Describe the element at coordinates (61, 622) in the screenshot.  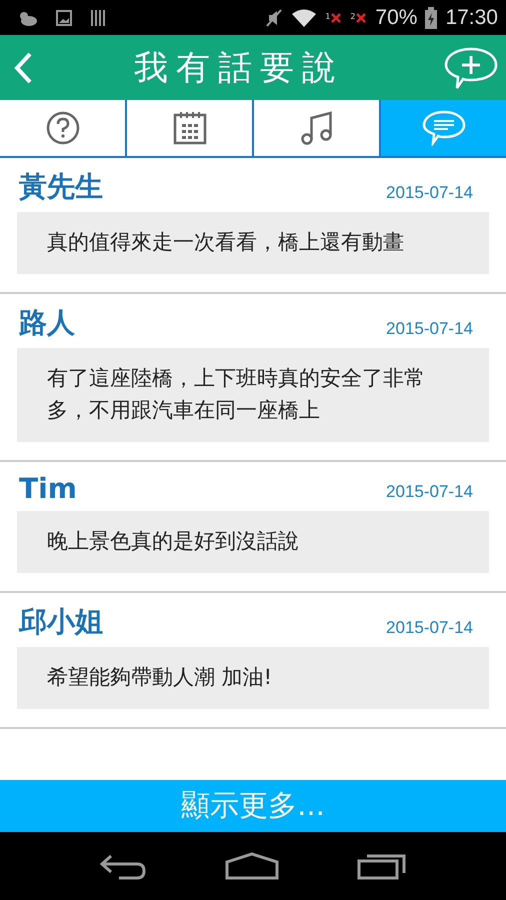
I see `commenter-name: 邱小姐` at that location.